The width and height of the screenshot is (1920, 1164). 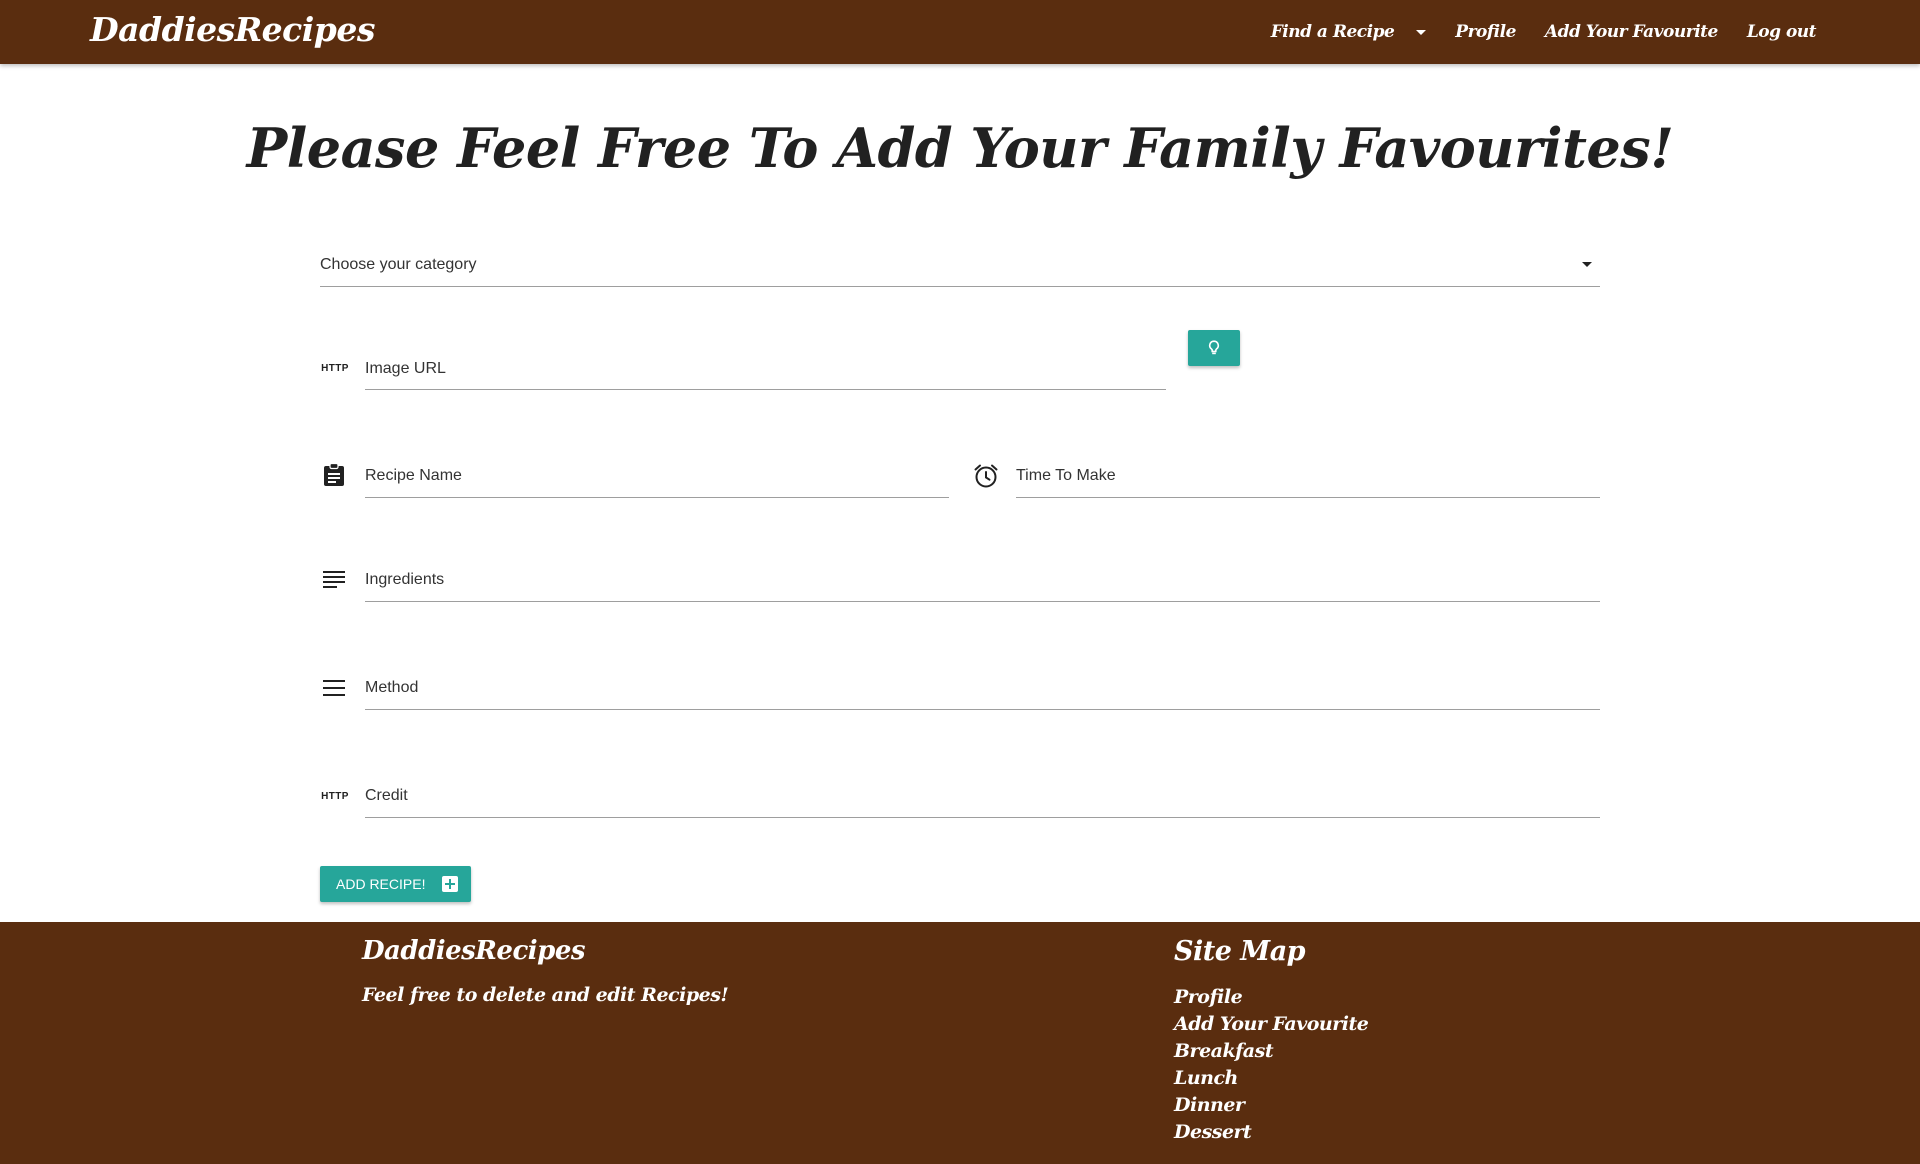 What do you see at coordinates (986, 476) in the screenshot?
I see `alarm-clock-icon` at bounding box center [986, 476].